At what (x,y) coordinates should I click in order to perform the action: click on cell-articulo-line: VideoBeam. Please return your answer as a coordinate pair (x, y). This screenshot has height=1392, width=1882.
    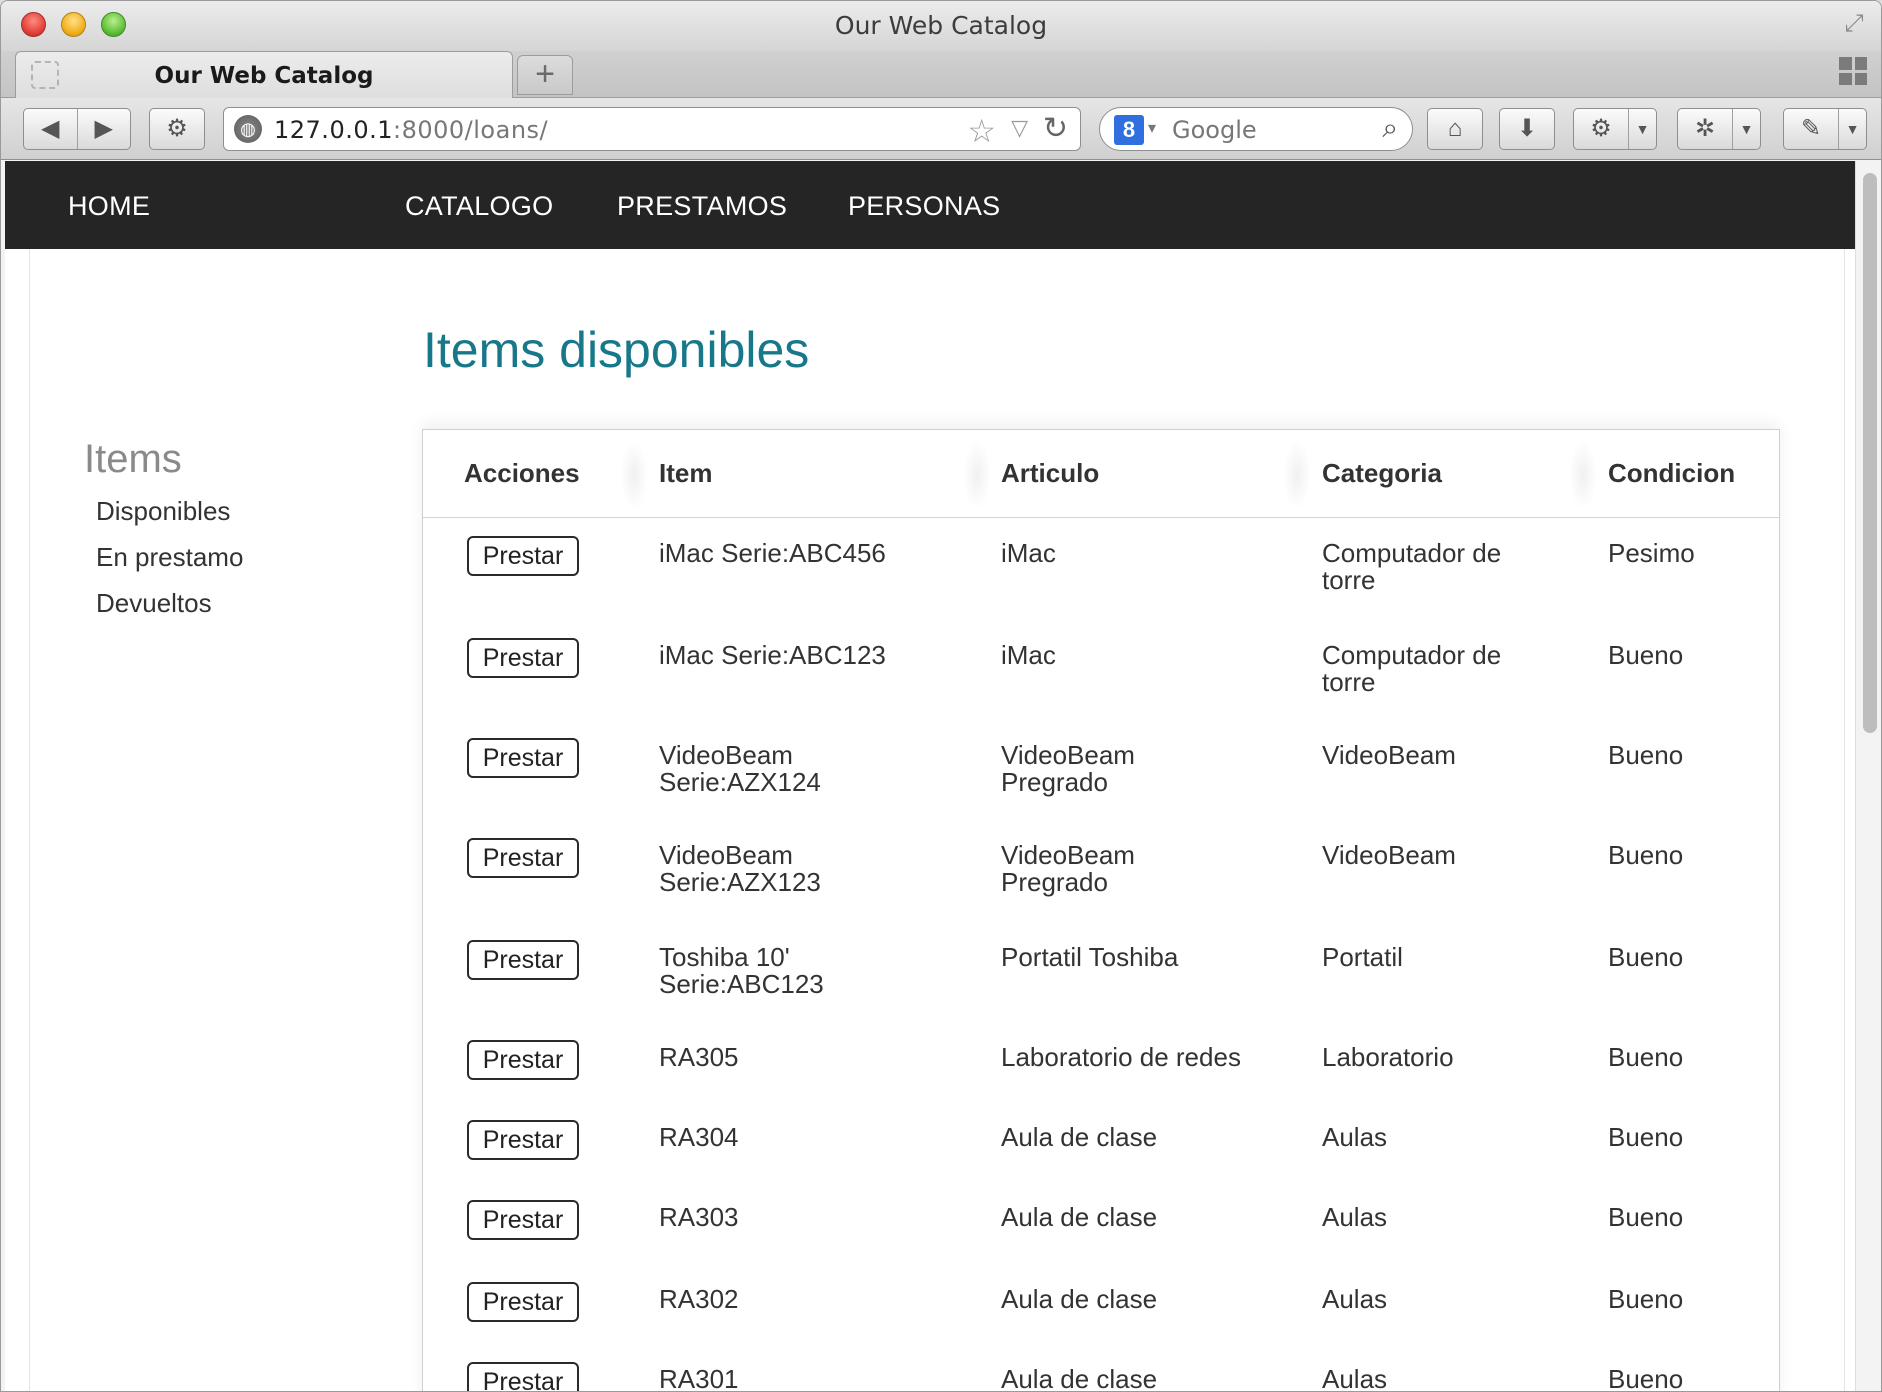
    Looking at the image, I should click on (1068, 855).